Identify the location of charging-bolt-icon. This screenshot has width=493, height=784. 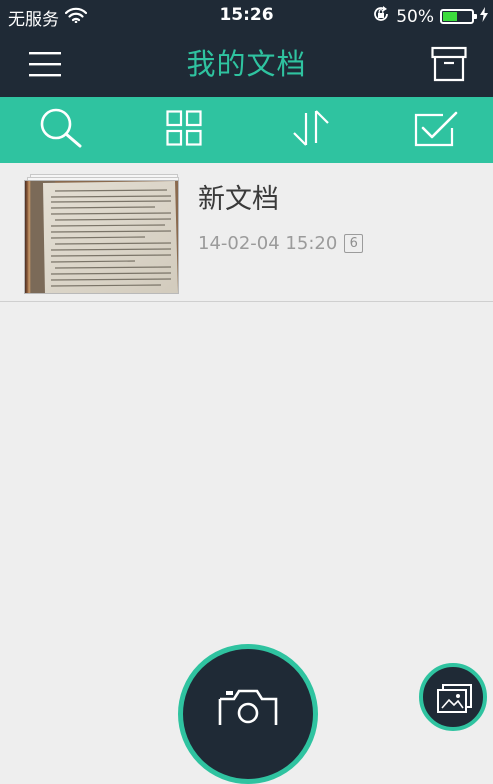
(484, 16).